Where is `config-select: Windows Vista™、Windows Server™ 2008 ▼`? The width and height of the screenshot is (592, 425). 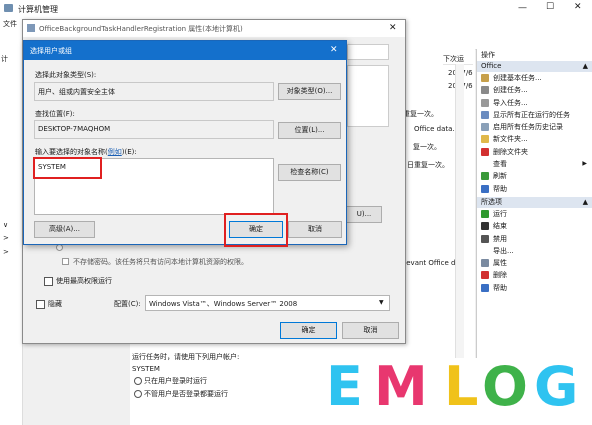
config-select: Windows Vista™、Windows Server™ 2008 ▼ is located at coordinates (267, 303).